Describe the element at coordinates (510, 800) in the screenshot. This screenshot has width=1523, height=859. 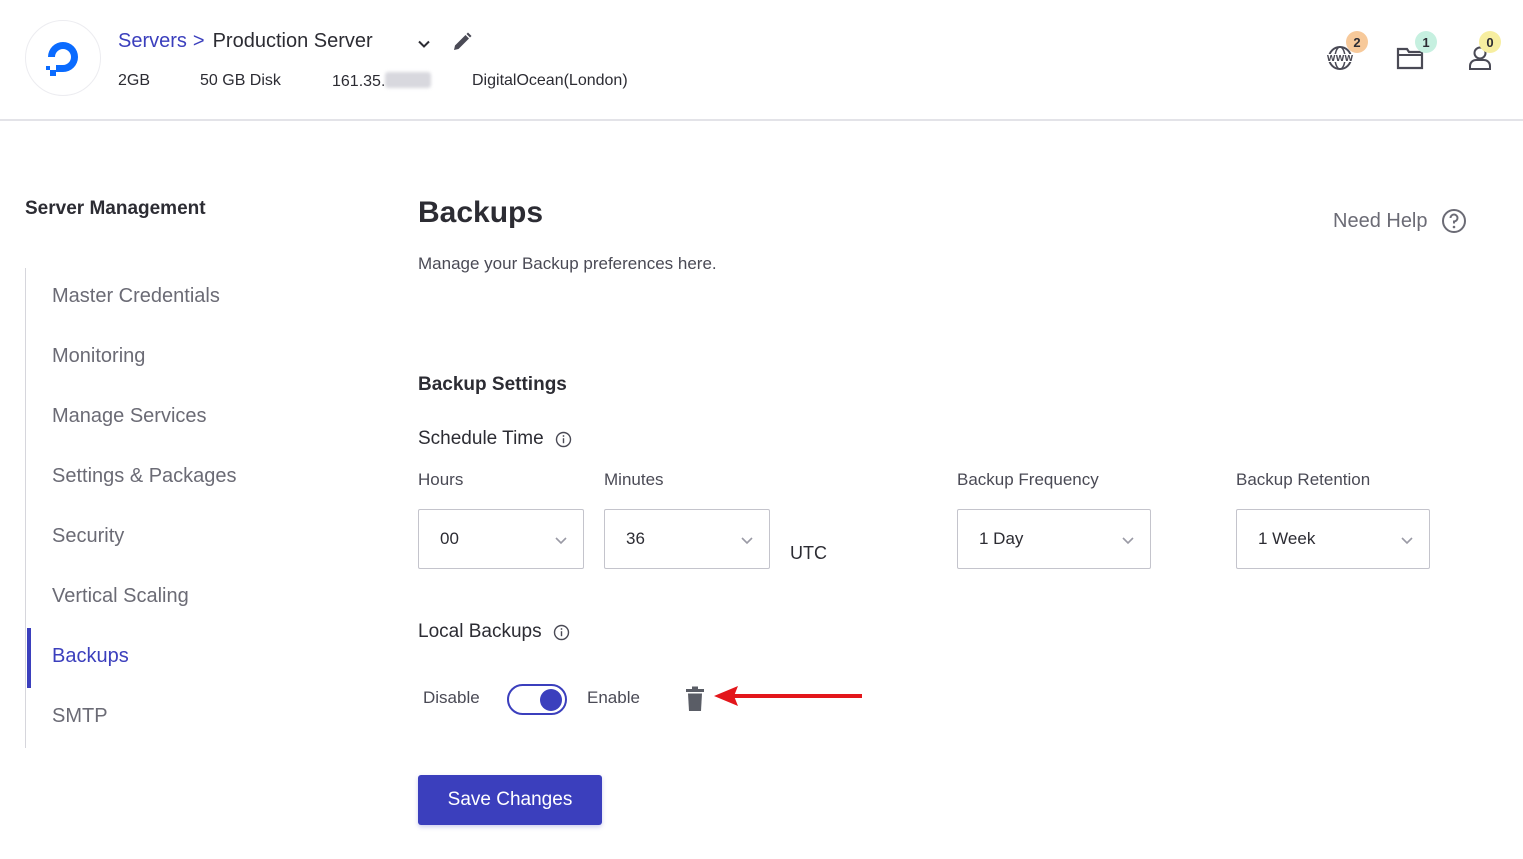
I see `save-changes-button: Save Changes` at that location.